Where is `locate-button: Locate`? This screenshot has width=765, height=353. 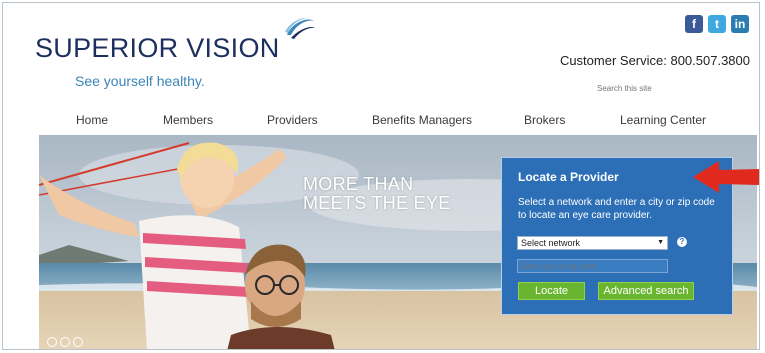 locate-button: Locate is located at coordinates (551, 291).